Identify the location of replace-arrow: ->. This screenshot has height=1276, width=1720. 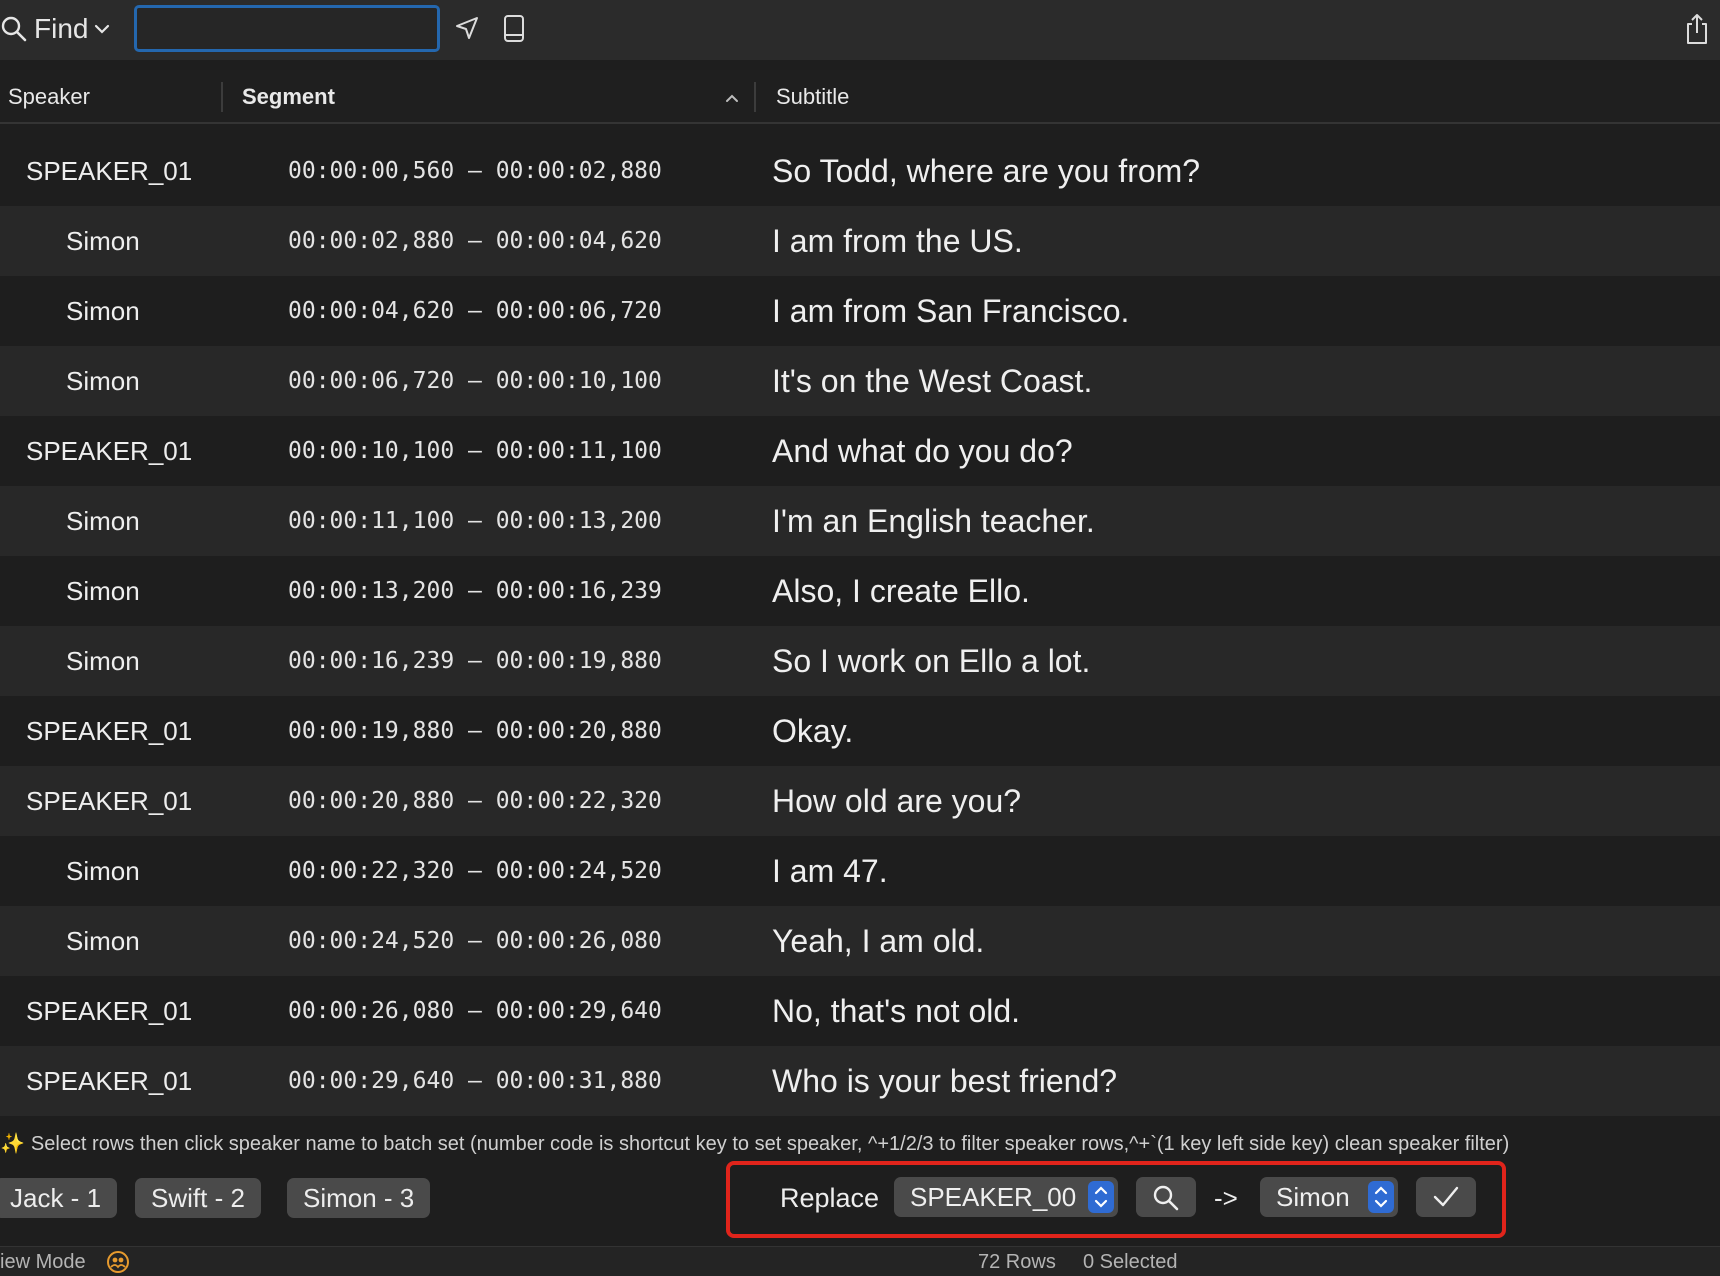
(1226, 1198).